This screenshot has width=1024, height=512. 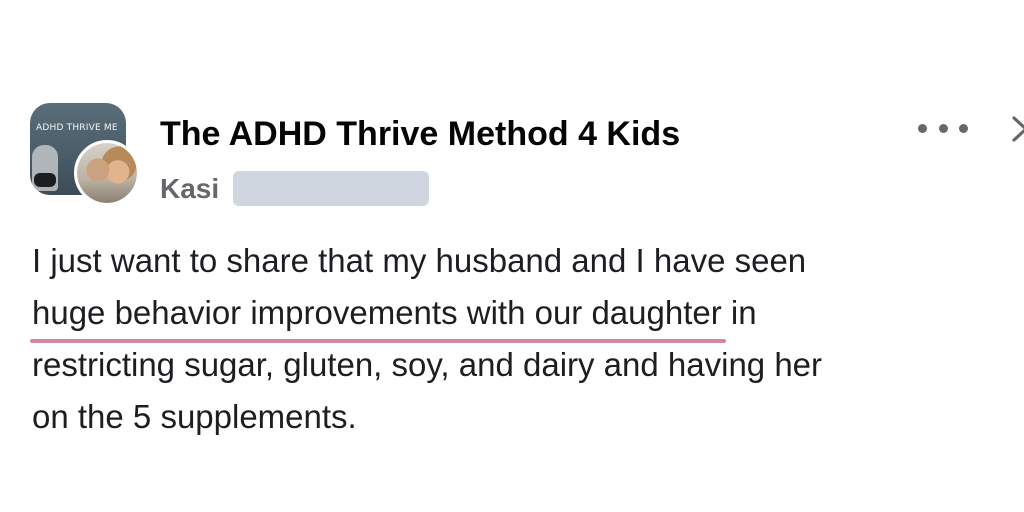 What do you see at coordinates (1018, 129) in the screenshot?
I see `chevron-right-icon` at bounding box center [1018, 129].